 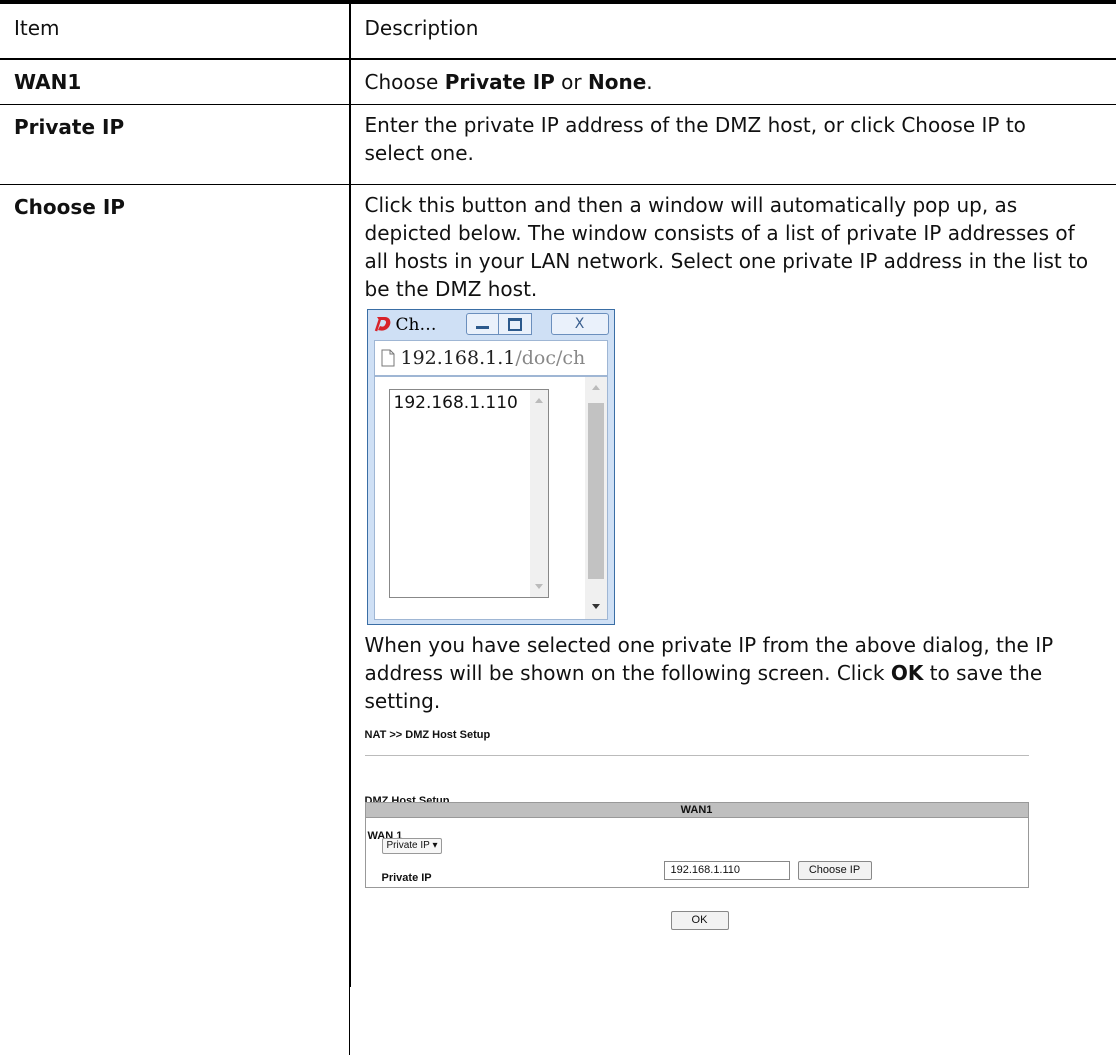 What do you see at coordinates (456, 403) in the screenshot?
I see `list-item: 192.168.1.110` at bounding box center [456, 403].